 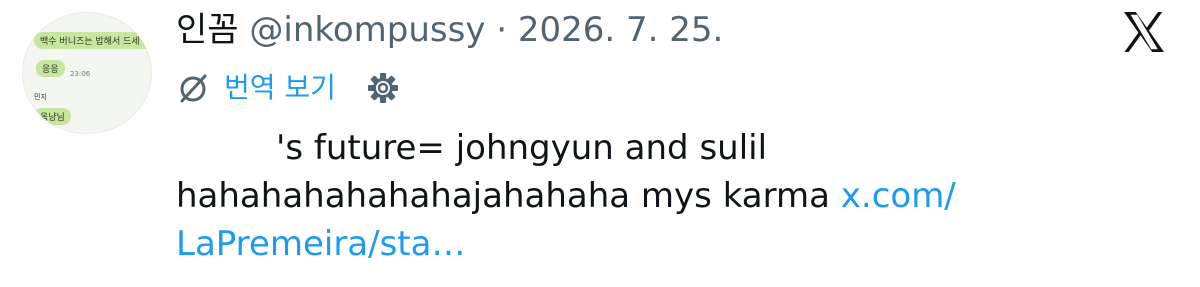 I want to click on avatar: 백수 버니즈는 밥해서 드세 응응 23:06 민지 옥냥님, so click(x=87, y=73).